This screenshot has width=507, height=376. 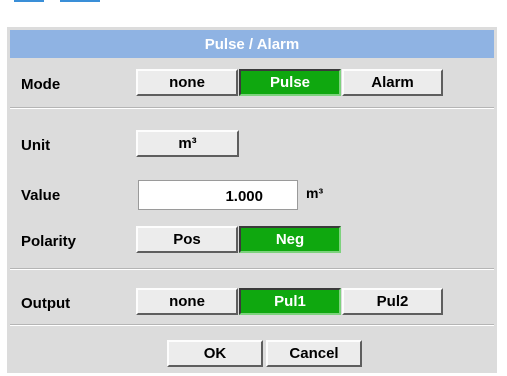 I want to click on mode-alarm-button: Alarm, so click(x=392, y=82).